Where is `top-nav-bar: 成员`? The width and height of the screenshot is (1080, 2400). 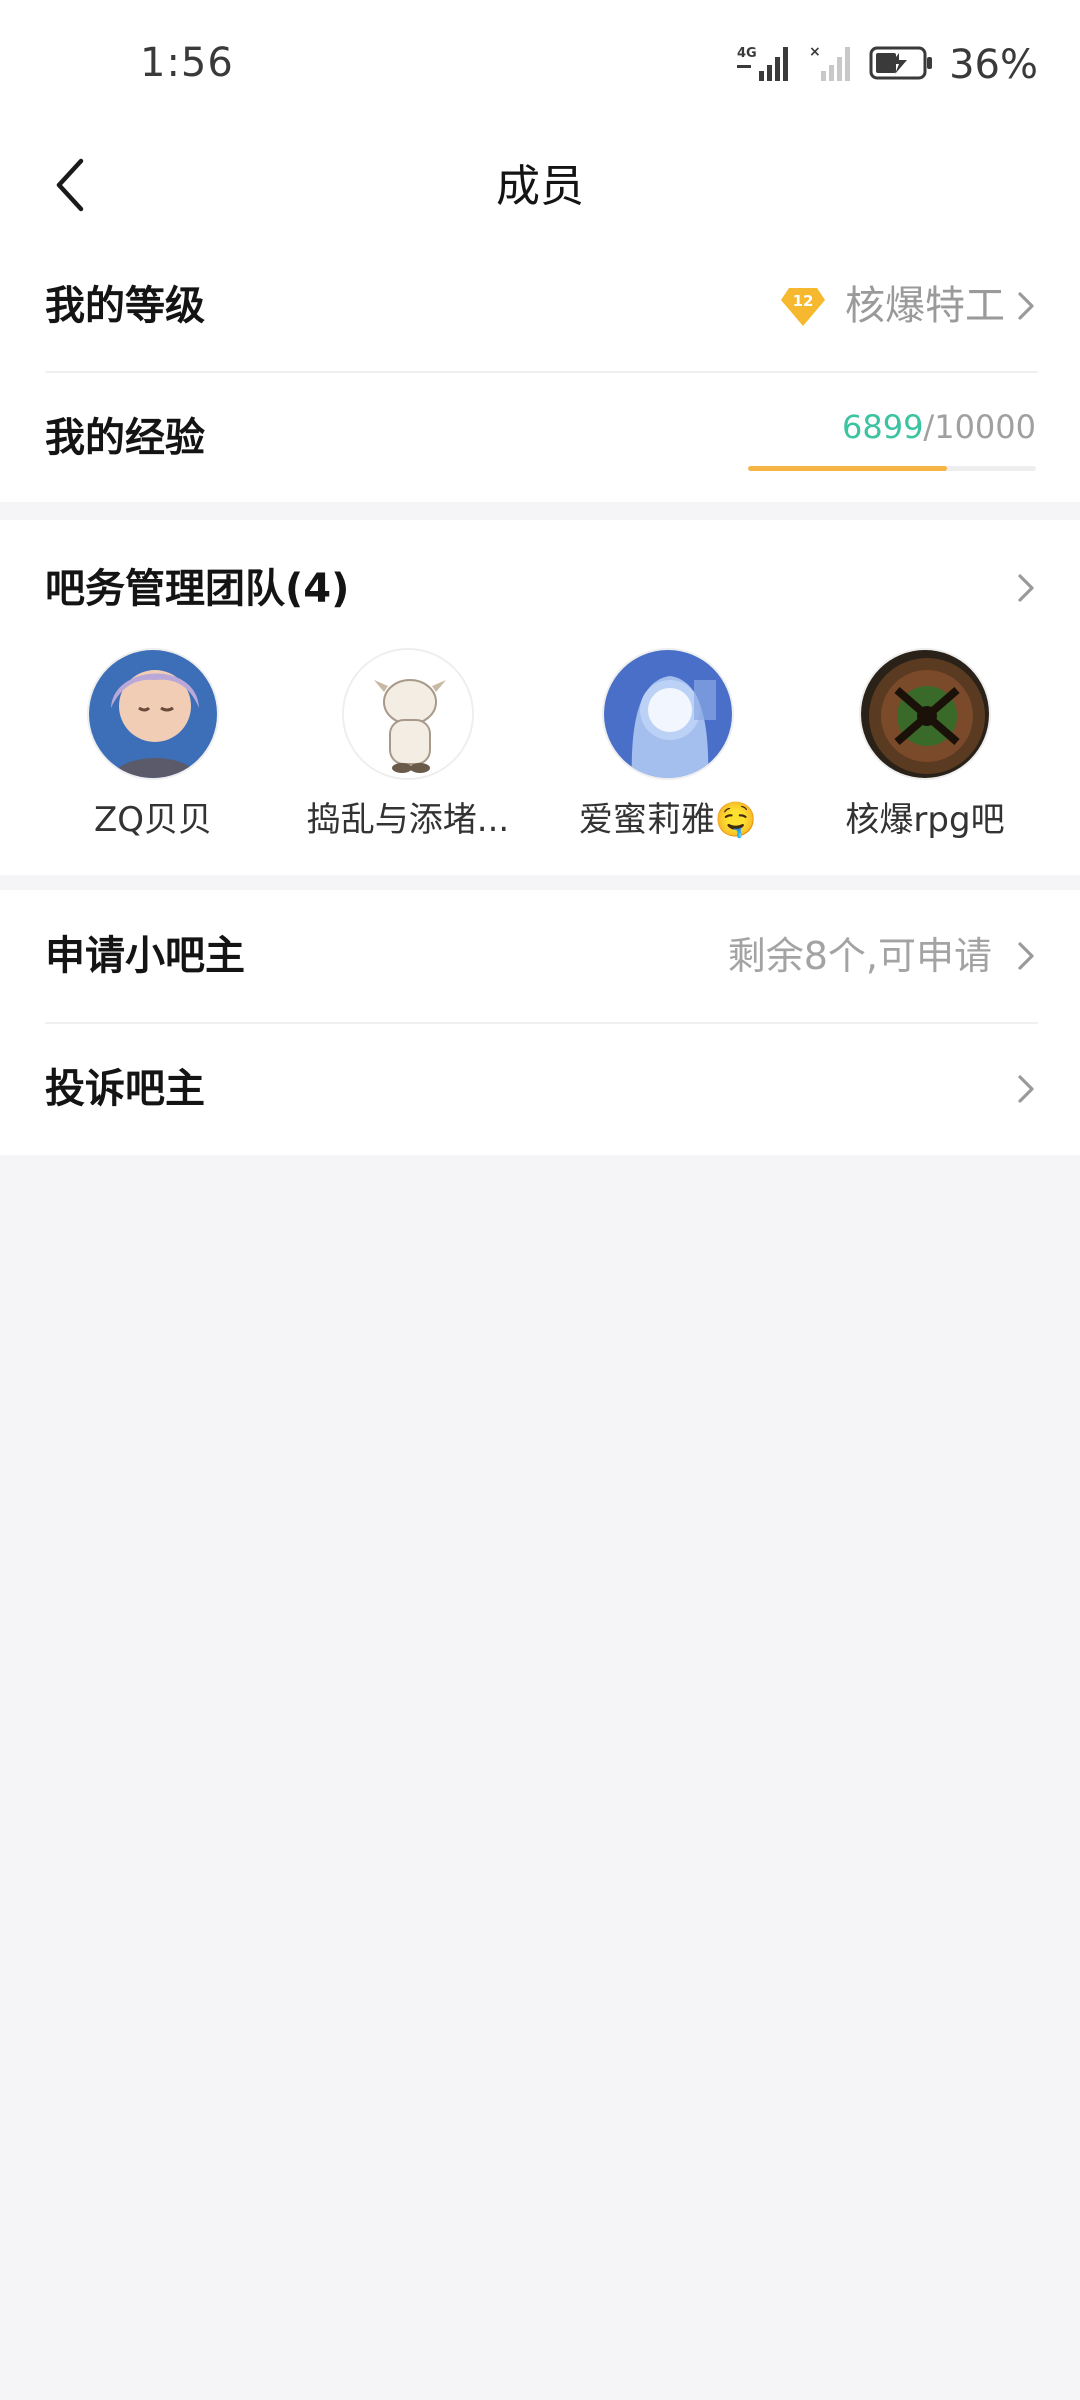 top-nav-bar: 成员 is located at coordinates (540, 185).